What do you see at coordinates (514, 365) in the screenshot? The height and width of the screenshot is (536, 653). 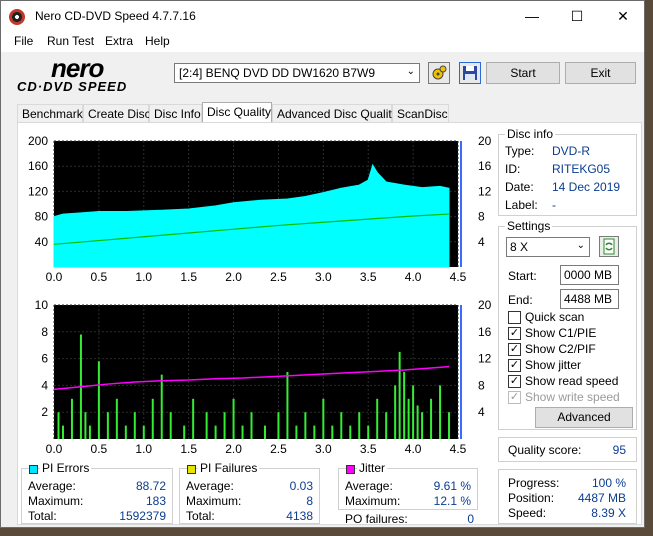 I see `show-jitter-checkbox: ✓` at bounding box center [514, 365].